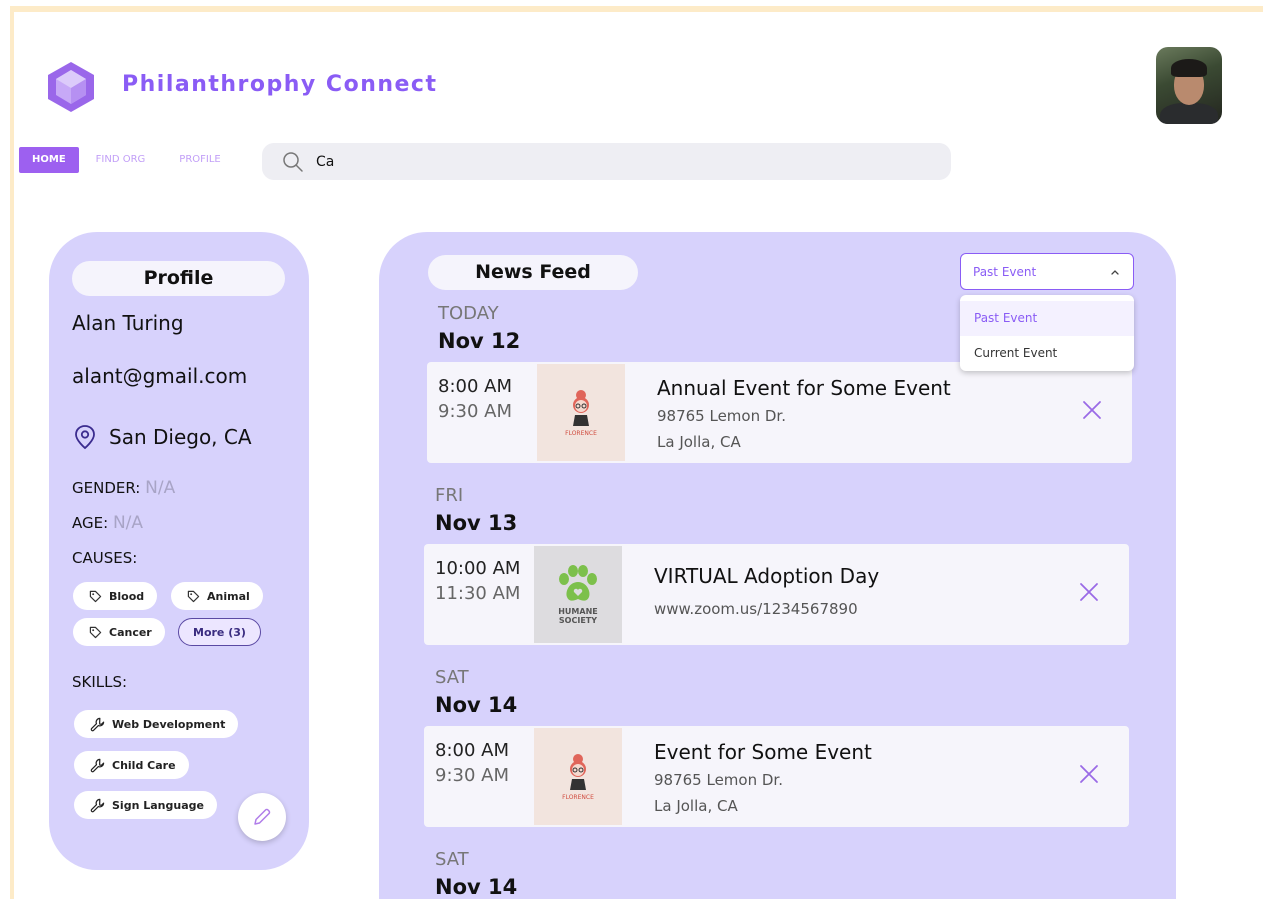  I want to click on pencil-icon, so click(262, 816).